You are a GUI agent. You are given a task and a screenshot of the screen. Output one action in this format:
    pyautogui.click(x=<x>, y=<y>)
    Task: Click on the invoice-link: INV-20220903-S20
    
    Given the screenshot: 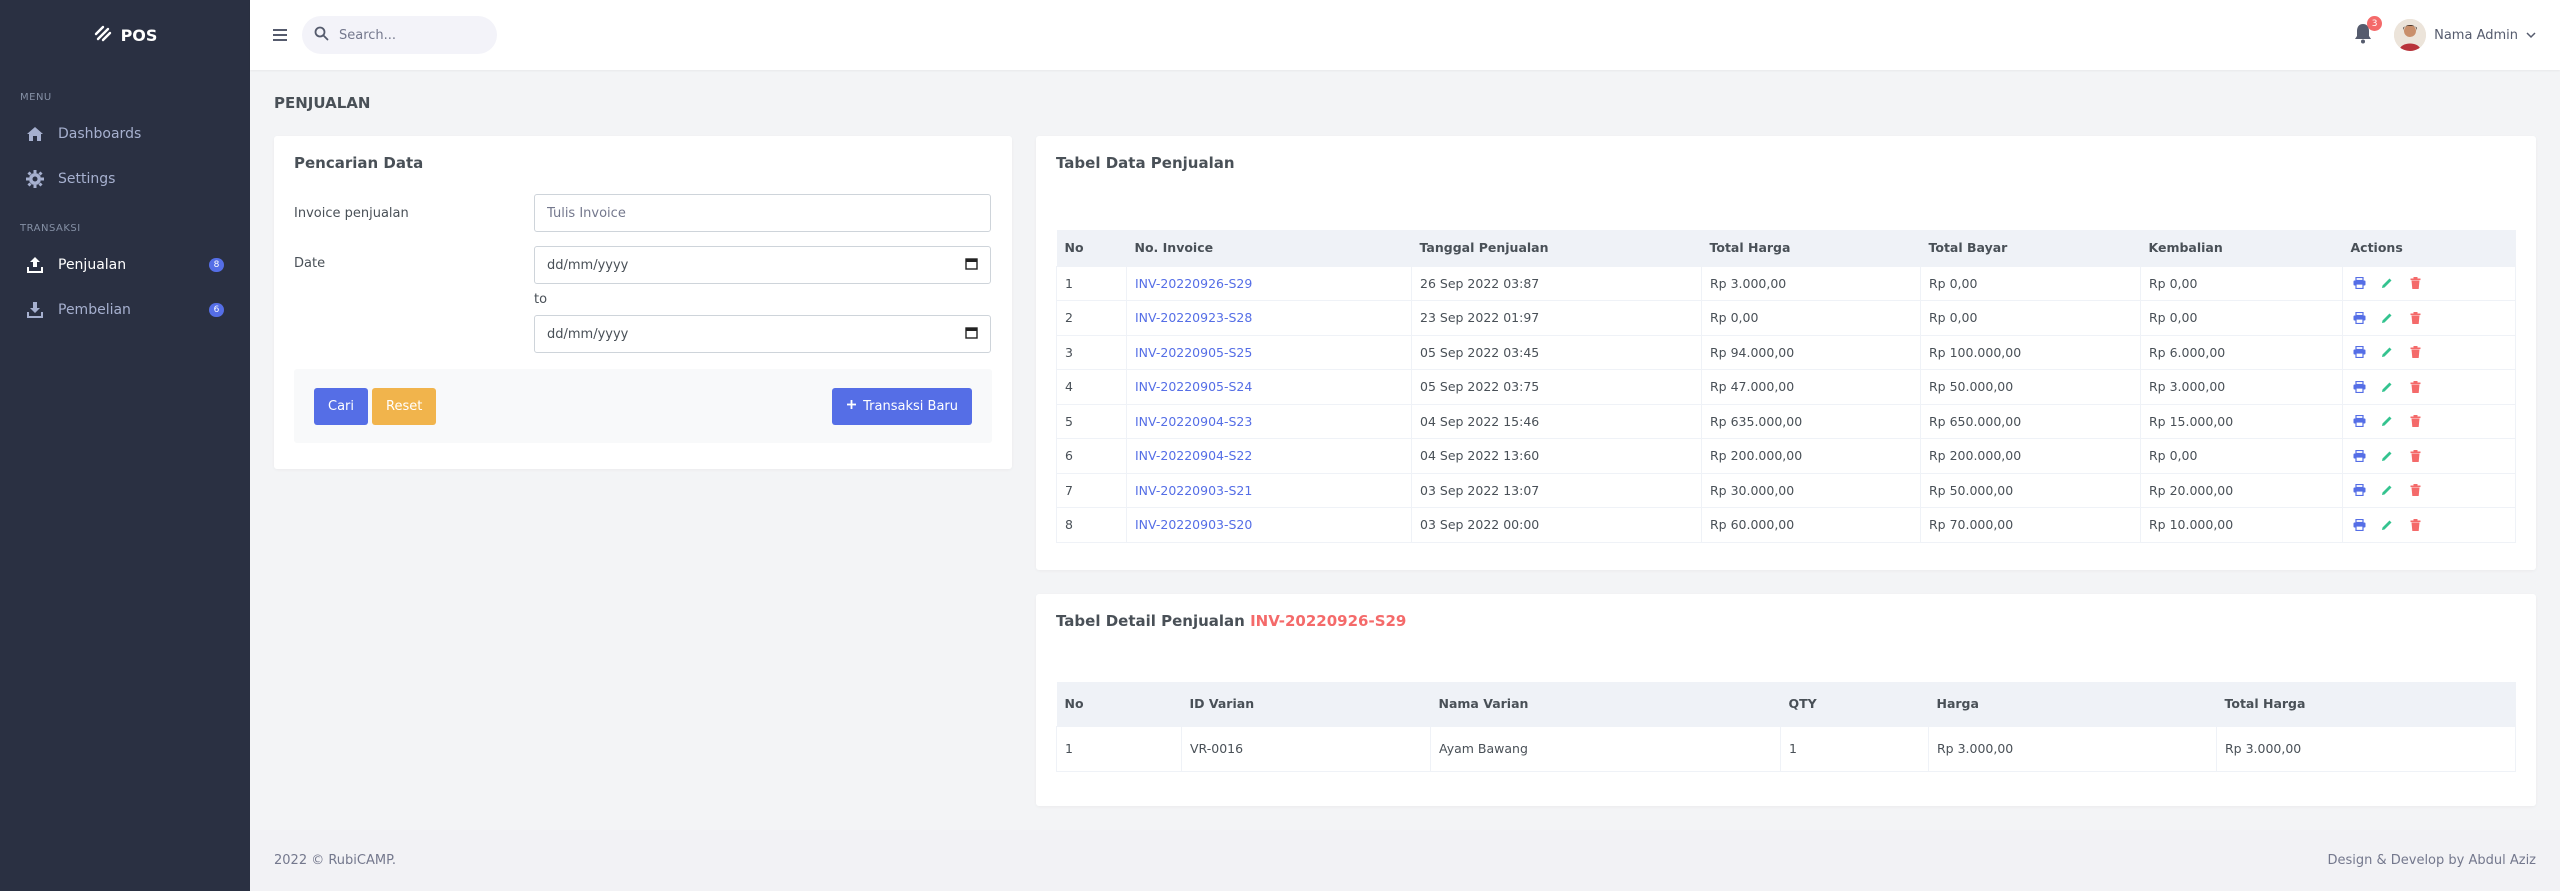 What is the action you would take?
    pyautogui.click(x=1193, y=524)
    